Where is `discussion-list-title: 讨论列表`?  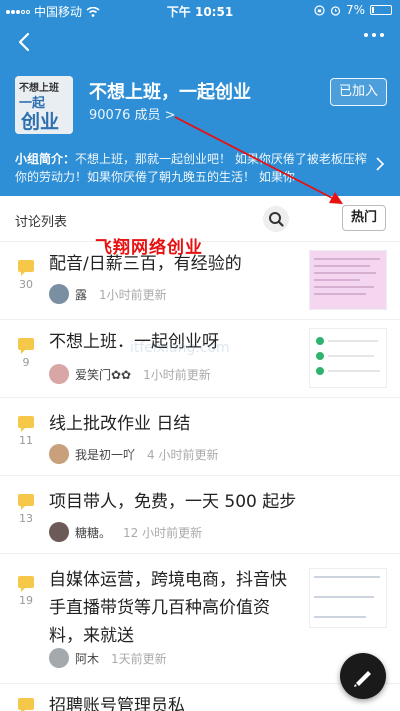 discussion-list-title: 讨论列表 is located at coordinates (41, 222).